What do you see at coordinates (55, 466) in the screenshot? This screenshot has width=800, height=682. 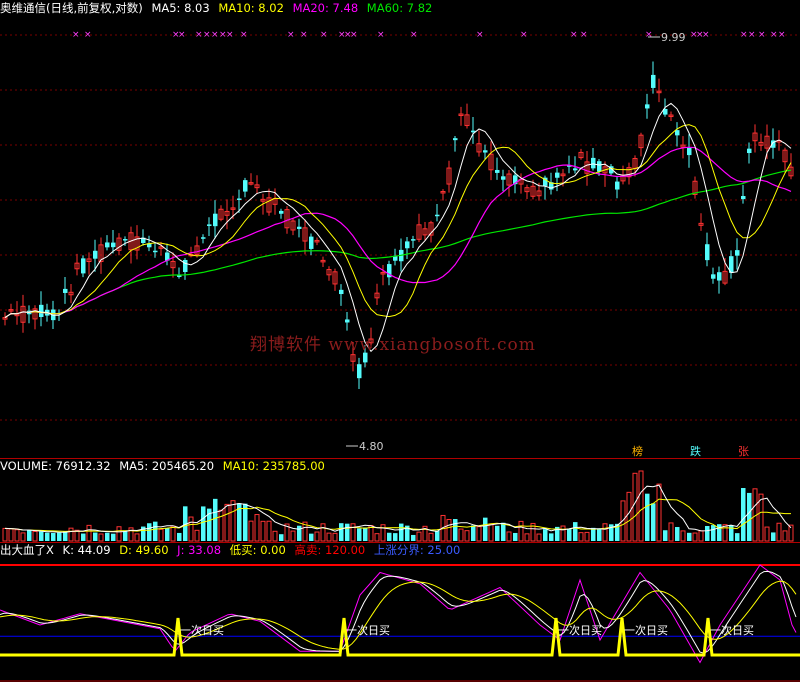 I see `volume-value: VOLUME: 76912.32` at bounding box center [55, 466].